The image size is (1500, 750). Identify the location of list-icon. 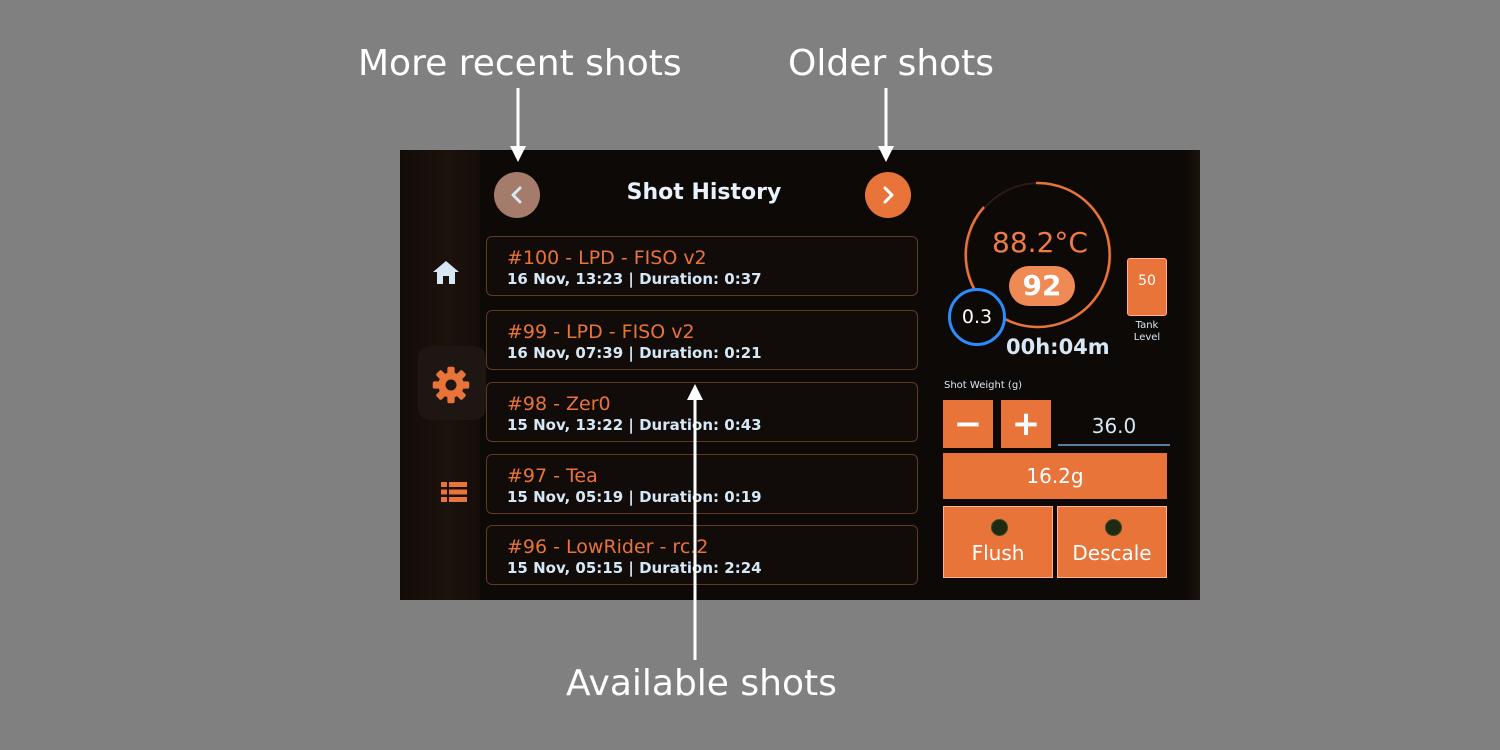
(454, 494).